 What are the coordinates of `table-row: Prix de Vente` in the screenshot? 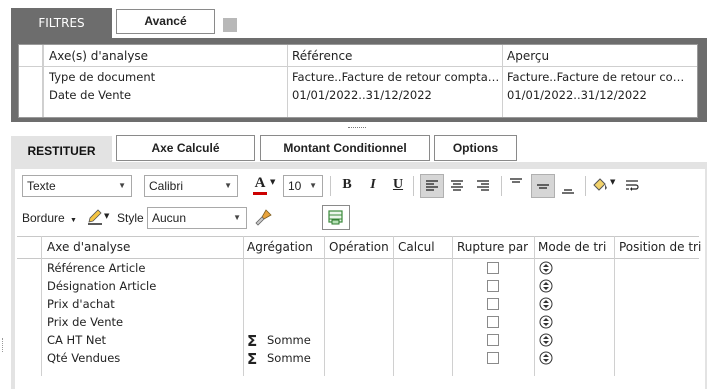 It's located at (85, 322).